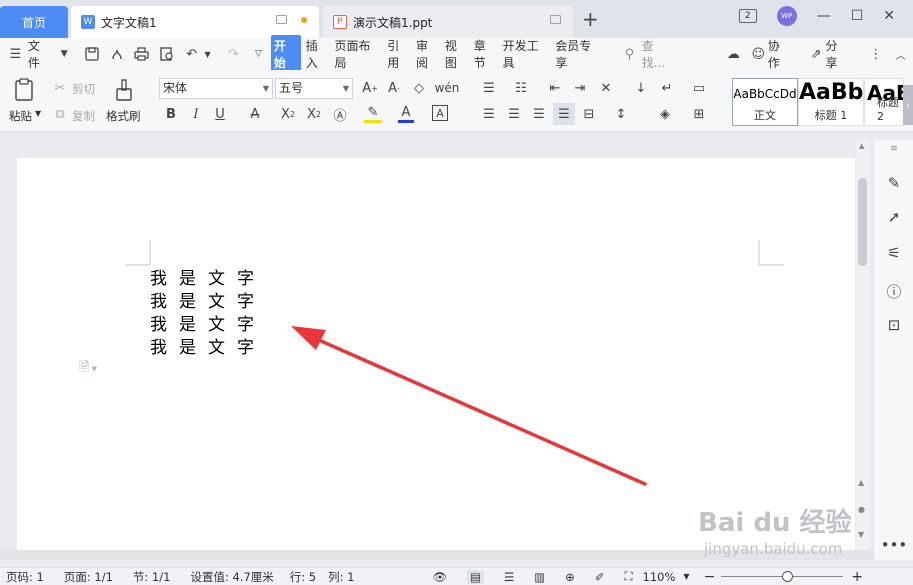 The height and width of the screenshot is (585, 913). I want to click on page-view-icon: ▤, so click(475, 576).